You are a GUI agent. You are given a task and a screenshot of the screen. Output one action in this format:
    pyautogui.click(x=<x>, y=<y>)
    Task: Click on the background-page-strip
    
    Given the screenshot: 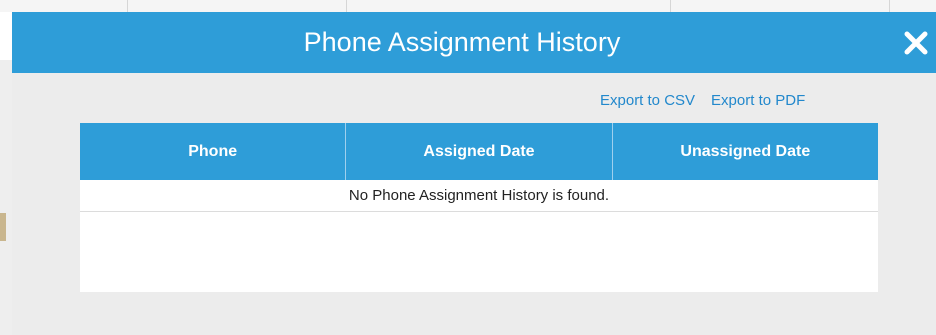 What is the action you would take?
    pyautogui.click(x=468, y=6)
    